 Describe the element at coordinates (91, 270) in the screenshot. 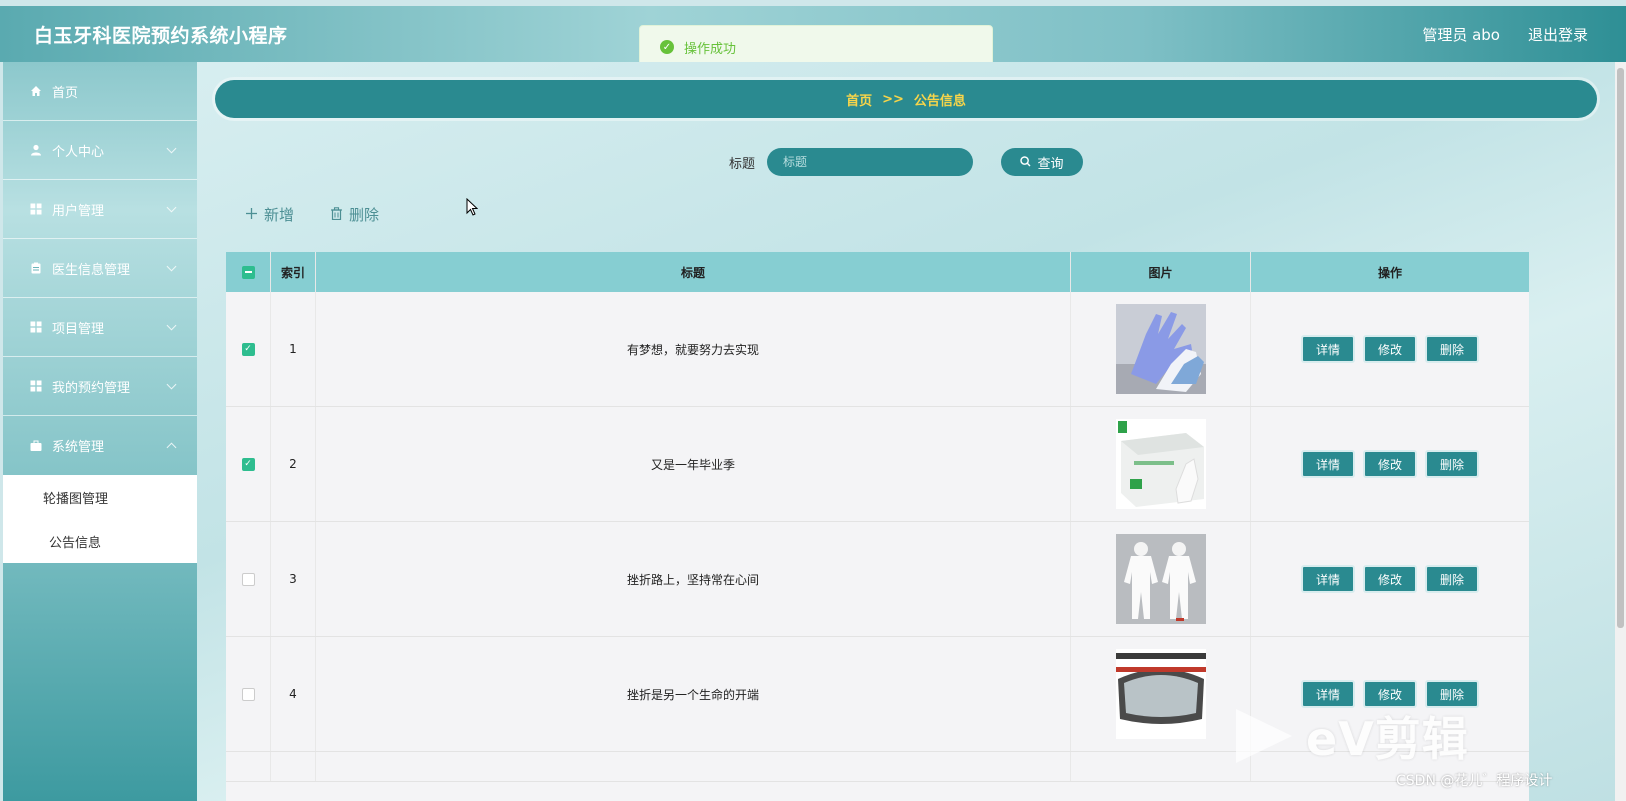

I see `sidebar-item-label: 医生信息管理` at that location.